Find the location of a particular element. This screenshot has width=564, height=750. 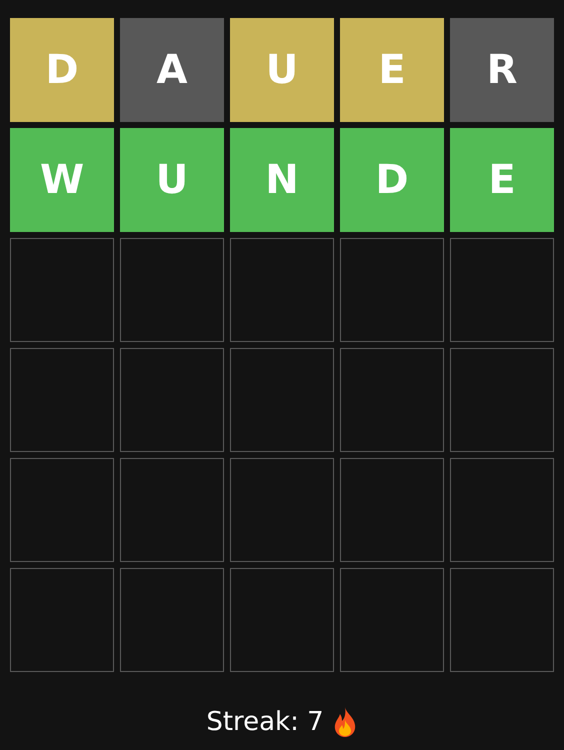

letter-tile: A is located at coordinates (172, 70).